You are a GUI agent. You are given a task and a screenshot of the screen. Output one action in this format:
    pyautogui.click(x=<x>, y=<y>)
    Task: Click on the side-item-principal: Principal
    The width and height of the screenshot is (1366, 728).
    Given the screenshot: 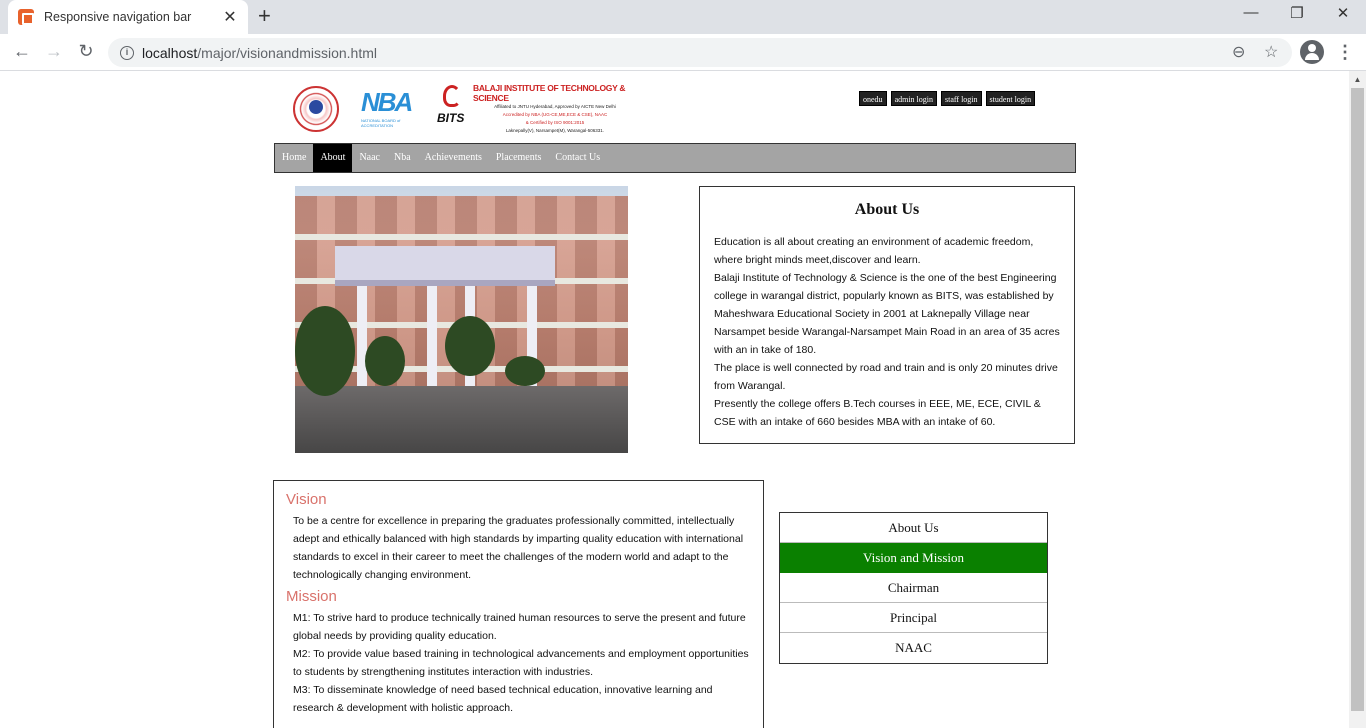 What is the action you would take?
    pyautogui.click(x=913, y=618)
    